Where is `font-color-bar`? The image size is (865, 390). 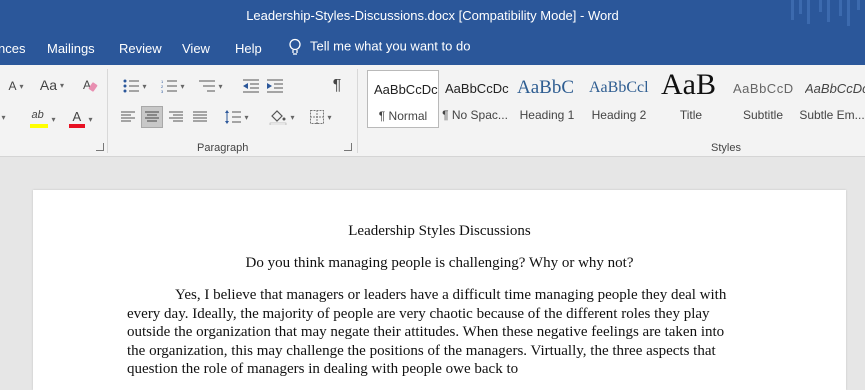 font-color-bar is located at coordinates (77, 126).